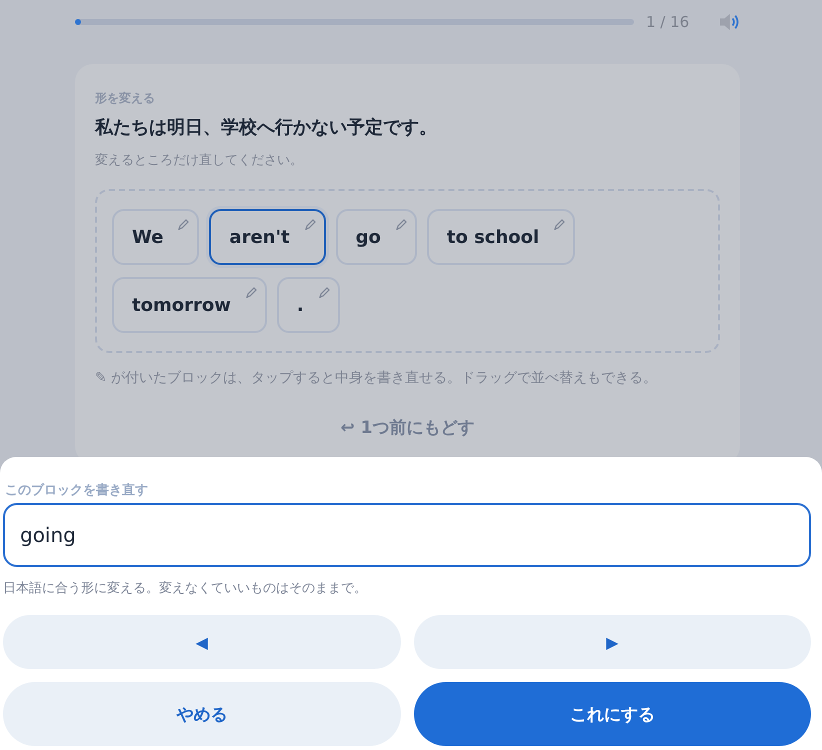  I want to click on category-label: 形を変える, so click(125, 98).